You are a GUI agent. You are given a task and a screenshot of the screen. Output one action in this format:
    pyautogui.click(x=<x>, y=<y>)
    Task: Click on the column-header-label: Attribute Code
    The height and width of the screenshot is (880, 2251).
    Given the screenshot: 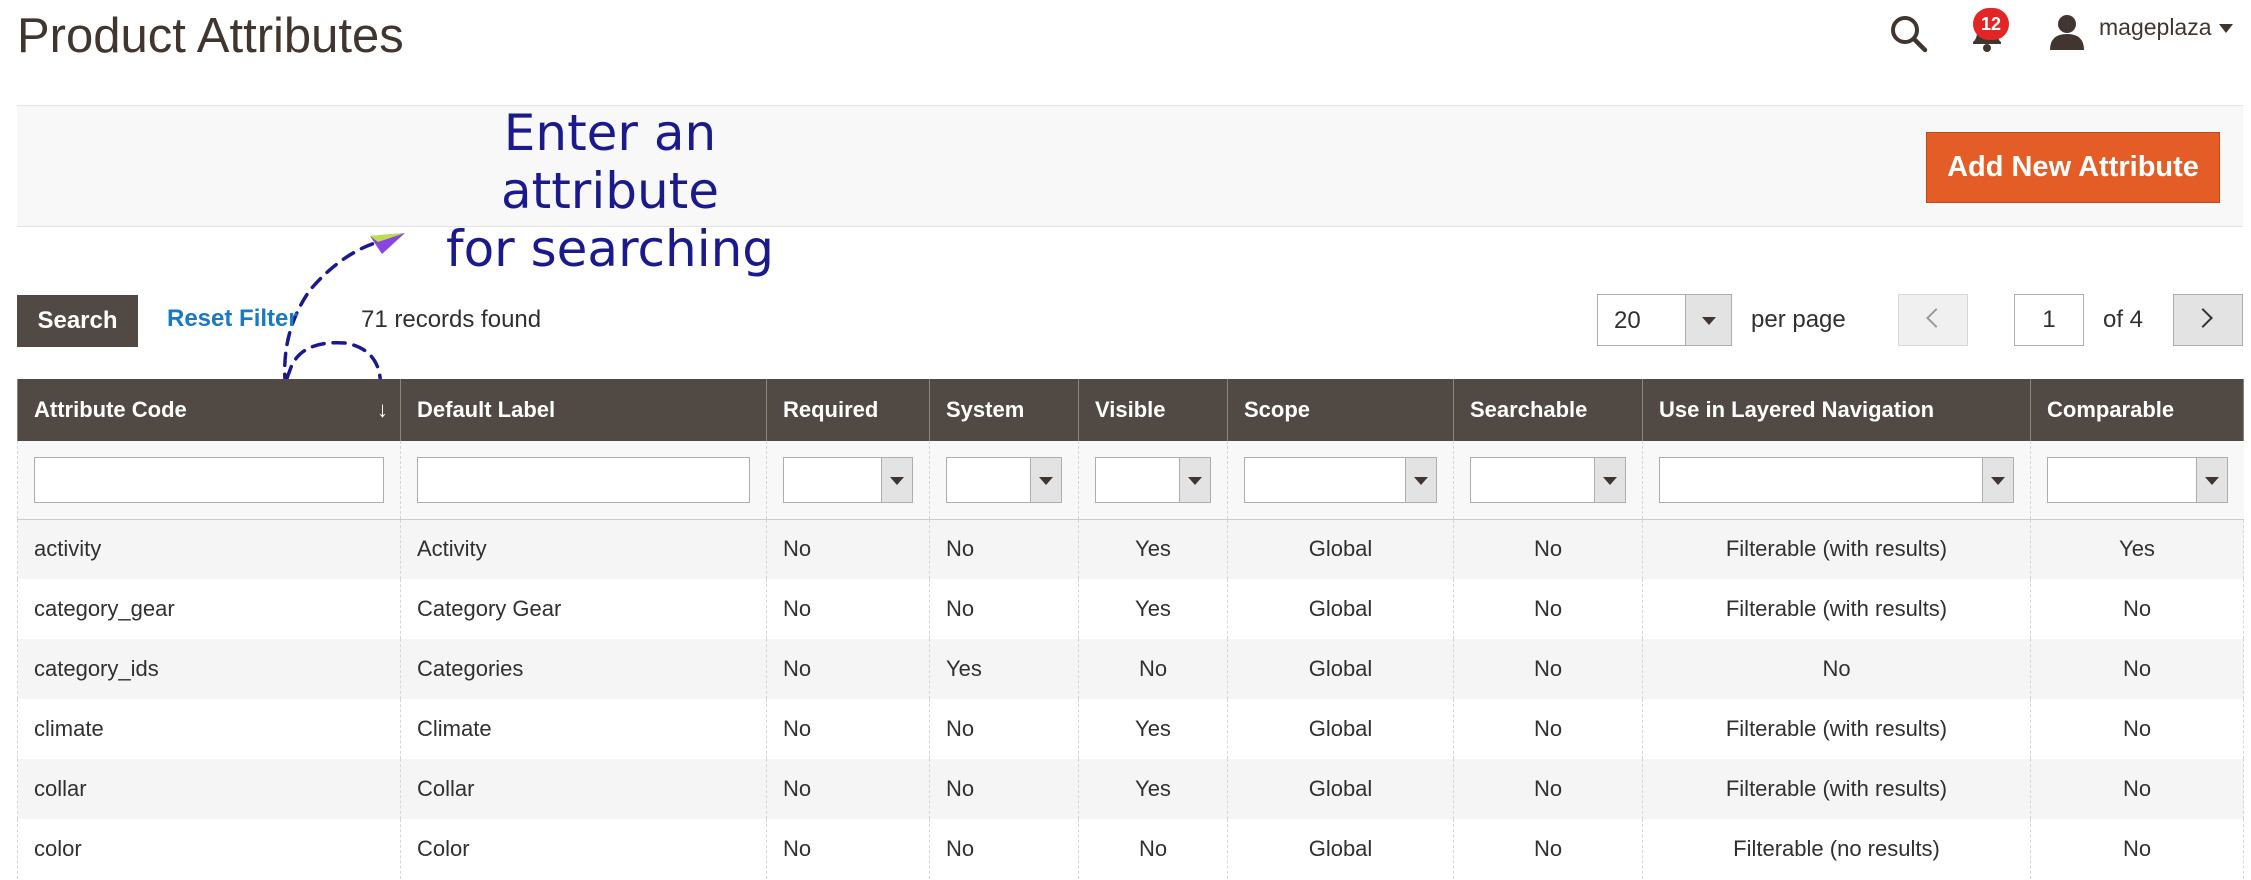 What is the action you would take?
    pyautogui.click(x=110, y=409)
    